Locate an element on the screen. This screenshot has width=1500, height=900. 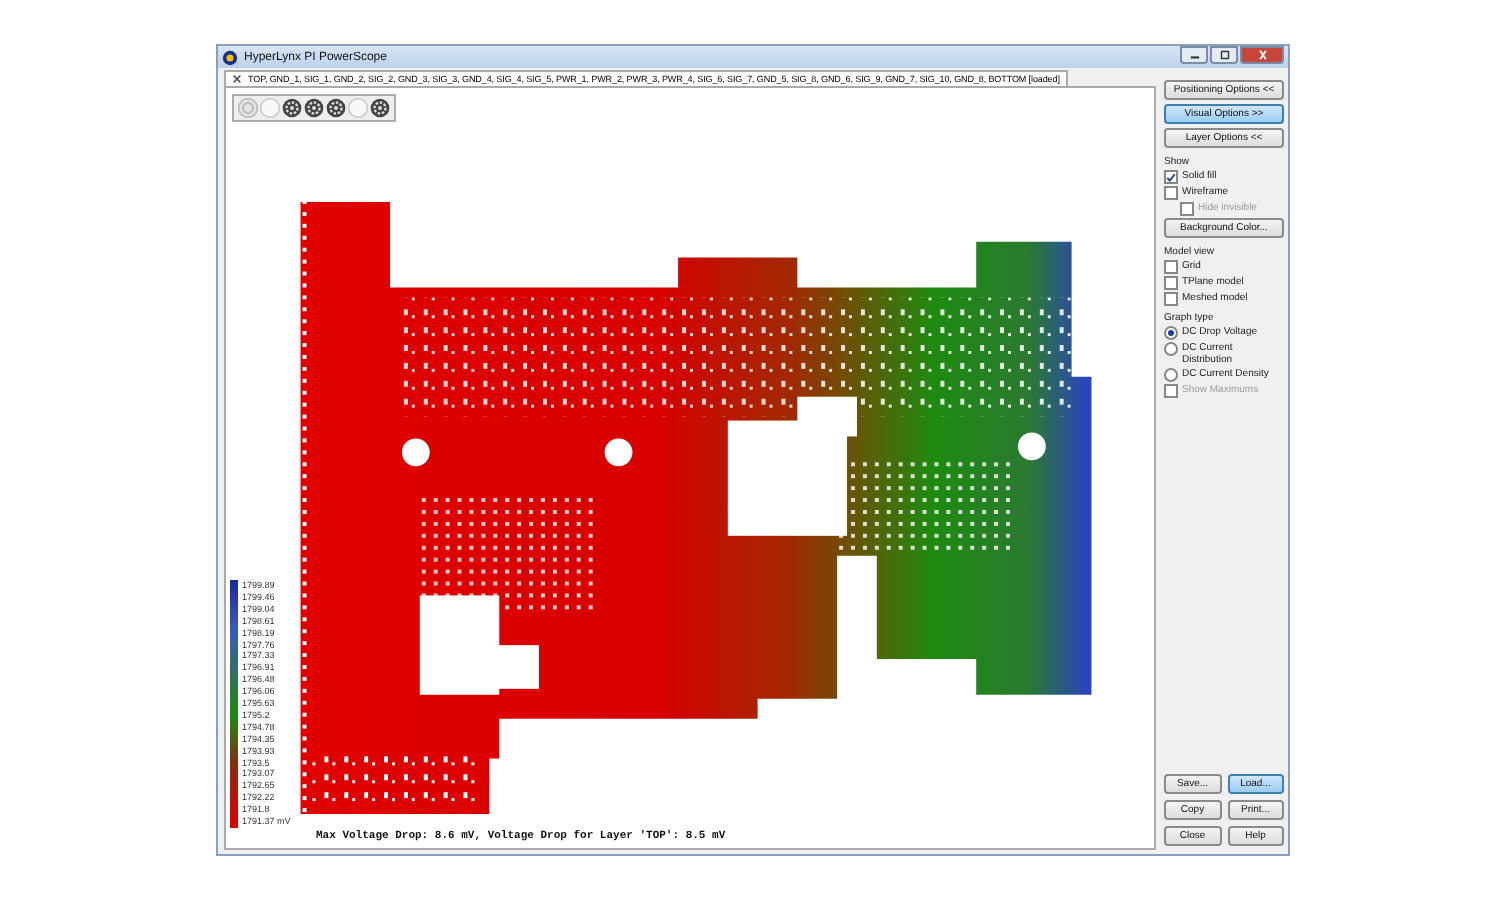
checkmark-icon is located at coordinates (1171, 177).